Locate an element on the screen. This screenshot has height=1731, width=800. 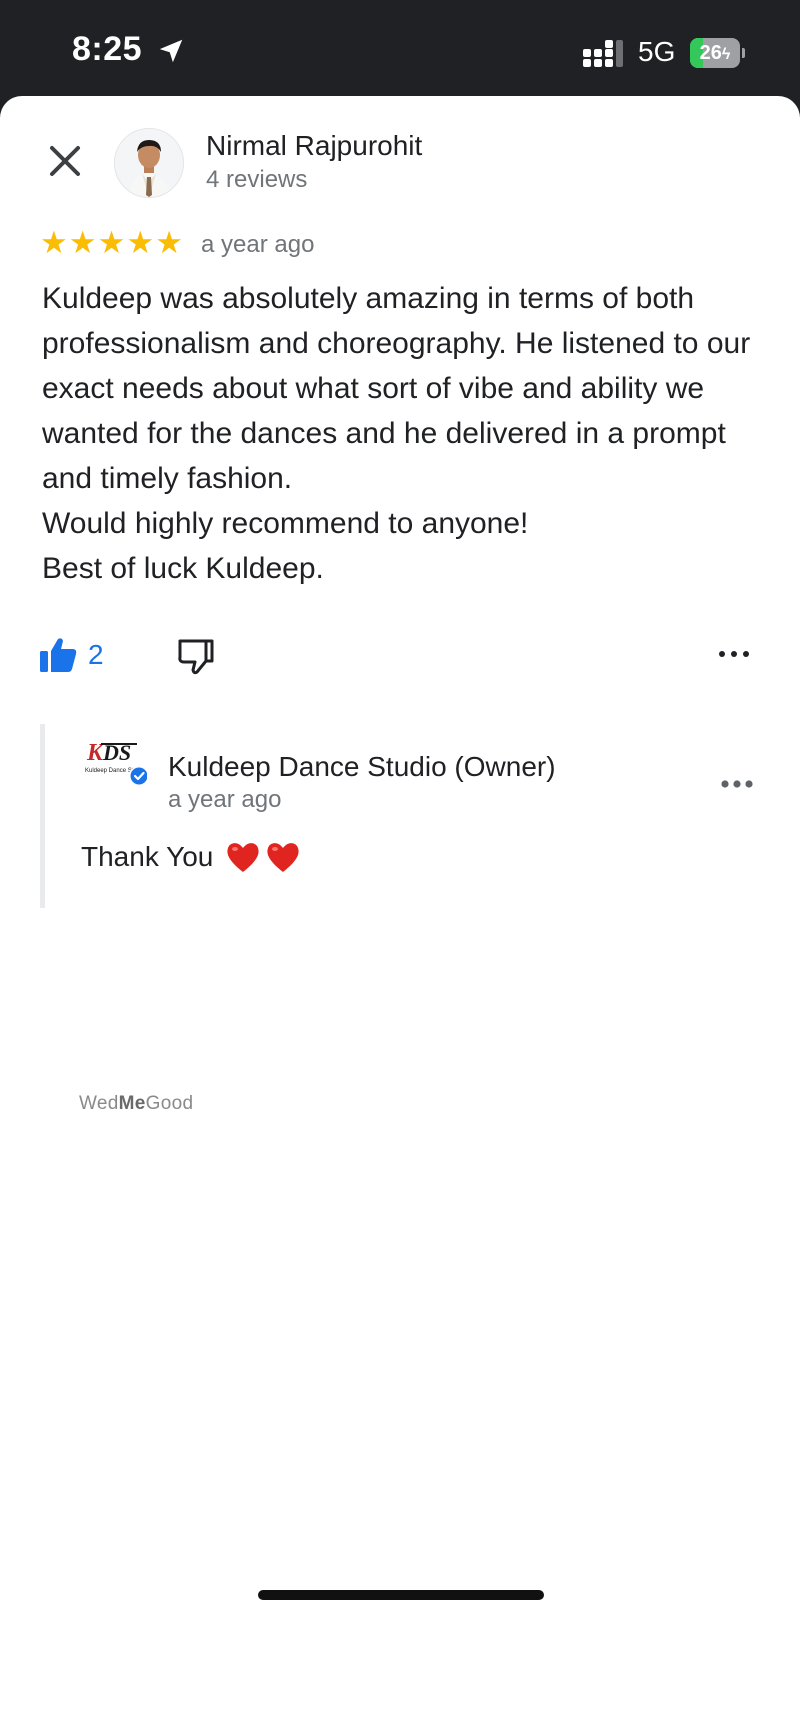
home-indicator is located at coordinates (401, 1595).